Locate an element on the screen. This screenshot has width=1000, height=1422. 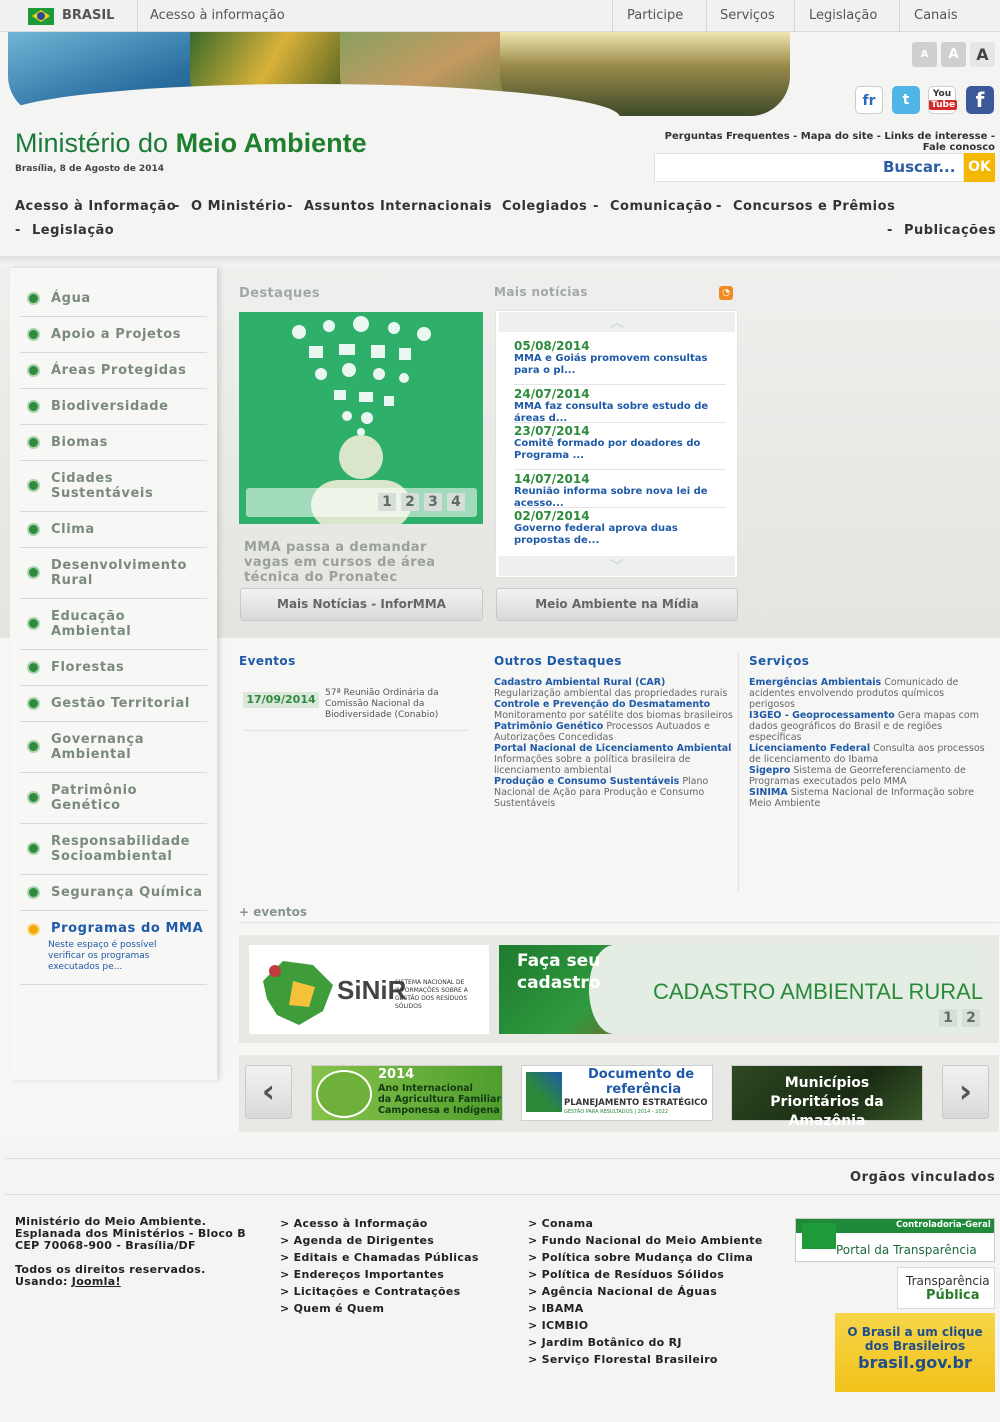
search-ok-button: OK is located at coordinates (979, 167).